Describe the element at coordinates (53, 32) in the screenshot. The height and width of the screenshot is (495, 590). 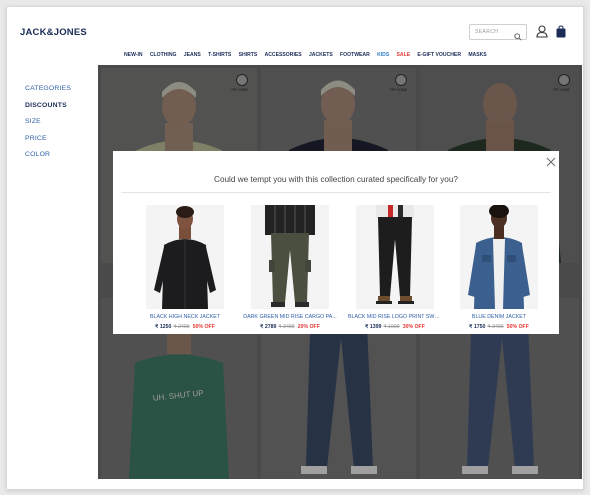
I see `brand-logo: JACK&JONES` at that location.